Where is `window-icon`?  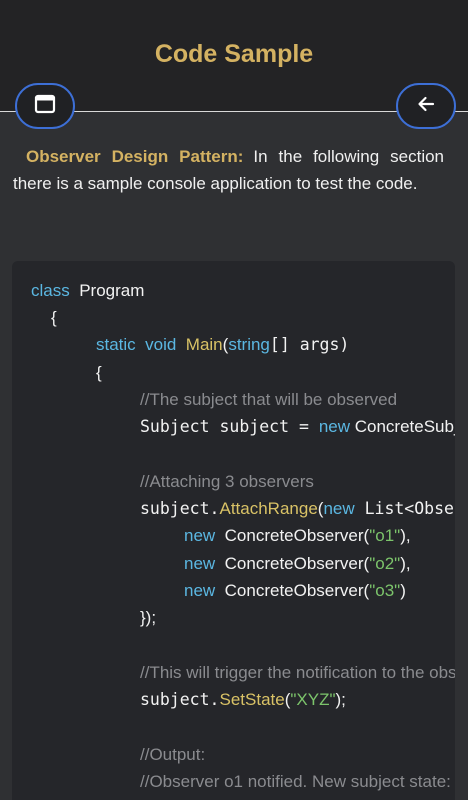 window-icon is located at coordinates (45, 106).